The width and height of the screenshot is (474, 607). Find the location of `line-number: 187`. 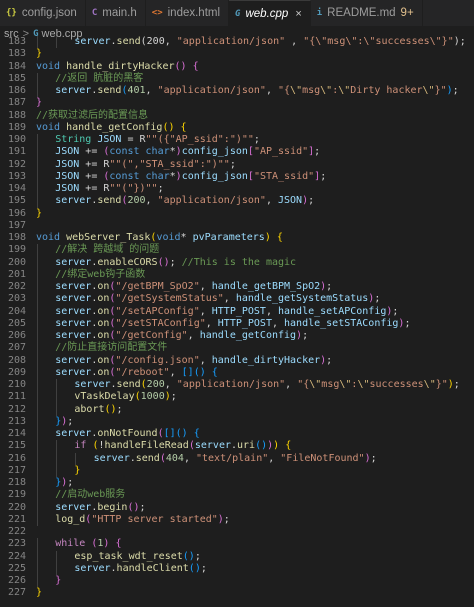

line-number: 187 is located at coordinates (16, 103).